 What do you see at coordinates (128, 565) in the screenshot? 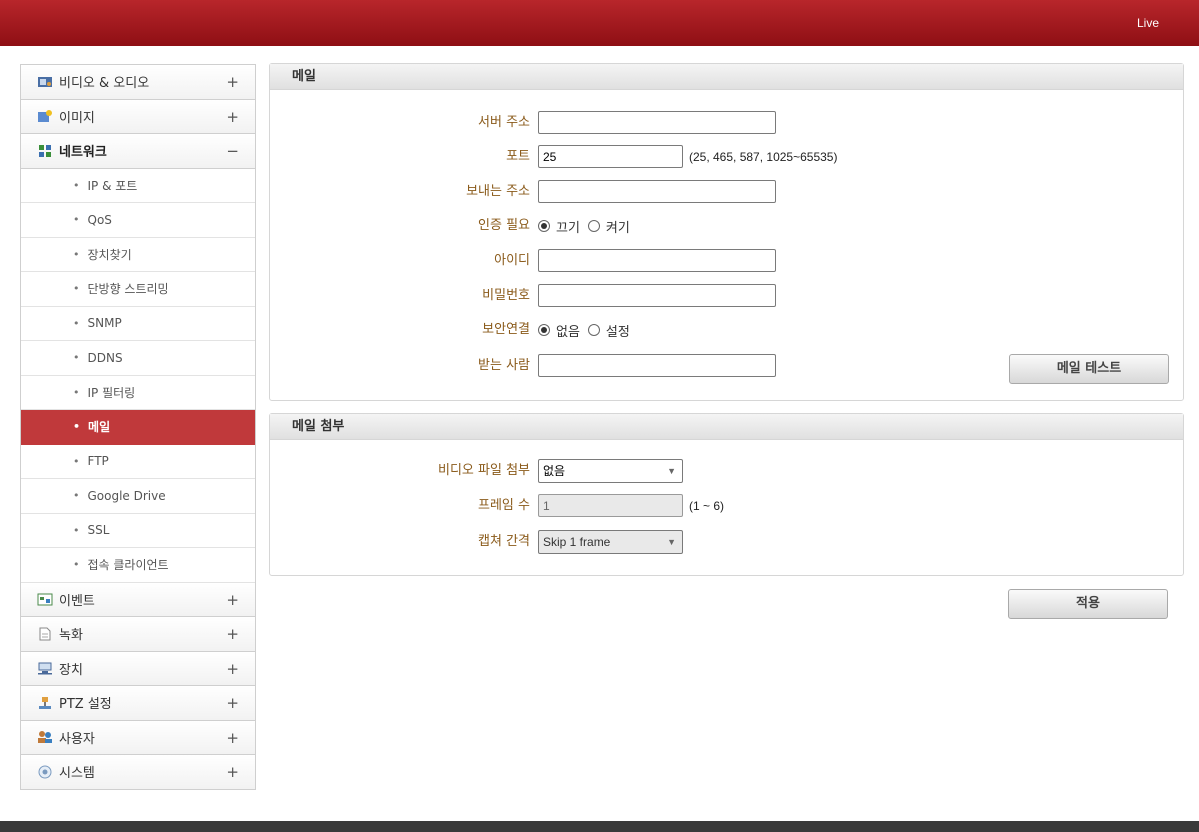
I see `sub-label: 접속 클라이언트` at bounding box center [128, 565].